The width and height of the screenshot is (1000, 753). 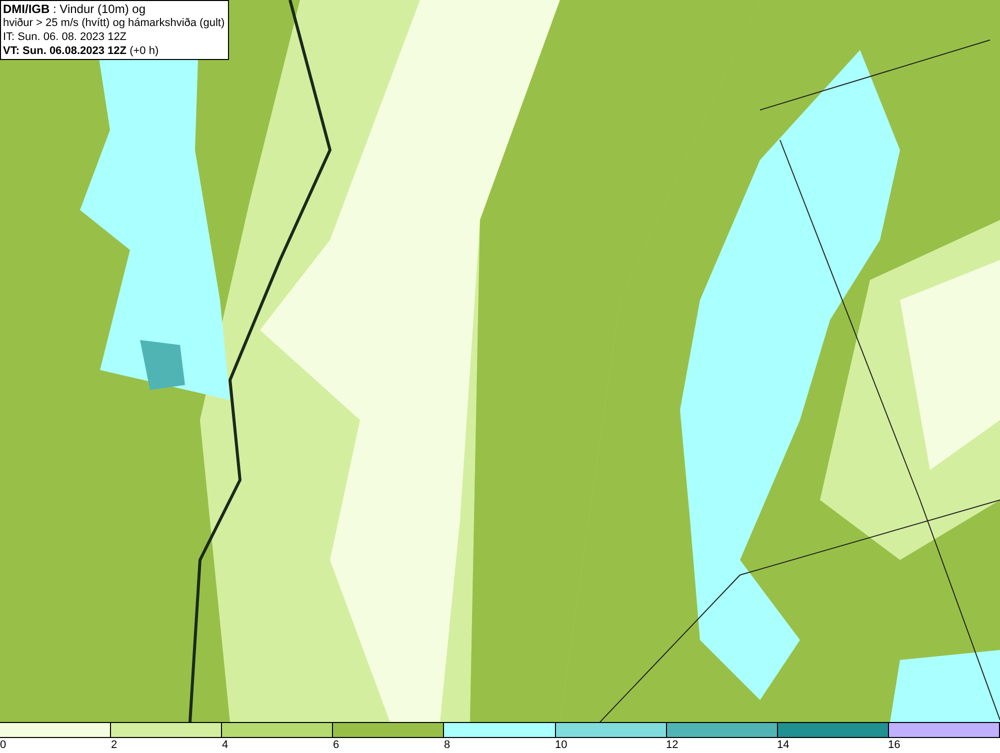 What do you see at coordinates (65, 37) in the screenshot?
I see `title-line: IT: Sun. 06. 08. 2023 12Z` at bounding box center [65, 37].